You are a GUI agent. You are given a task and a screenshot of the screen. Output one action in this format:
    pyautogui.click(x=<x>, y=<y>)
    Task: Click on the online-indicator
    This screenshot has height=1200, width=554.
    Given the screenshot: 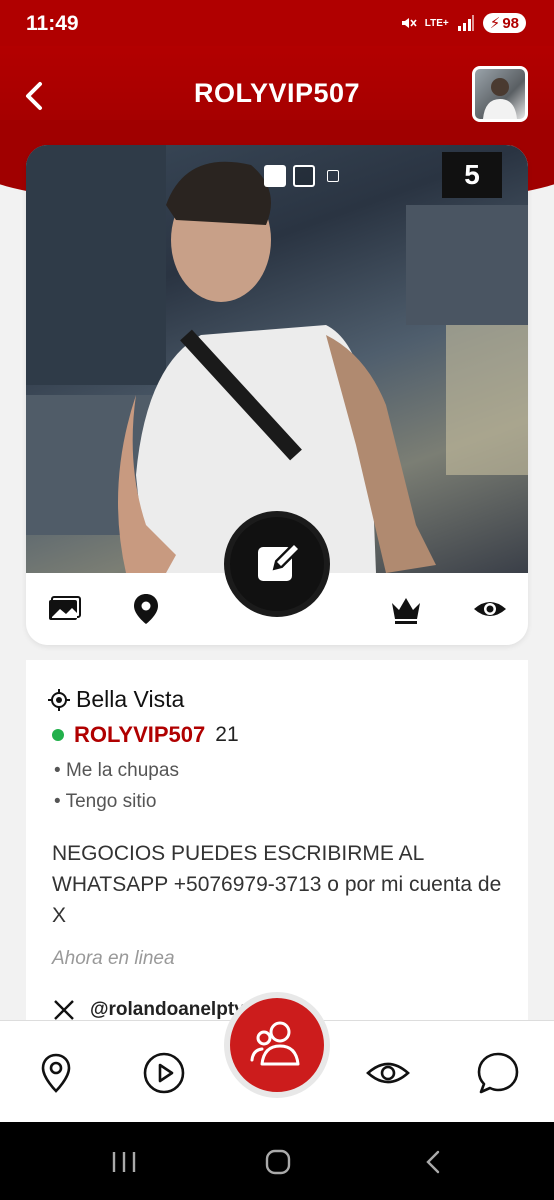 What is the action you would take?
    pyautogui.click(x=58, y=735)
    